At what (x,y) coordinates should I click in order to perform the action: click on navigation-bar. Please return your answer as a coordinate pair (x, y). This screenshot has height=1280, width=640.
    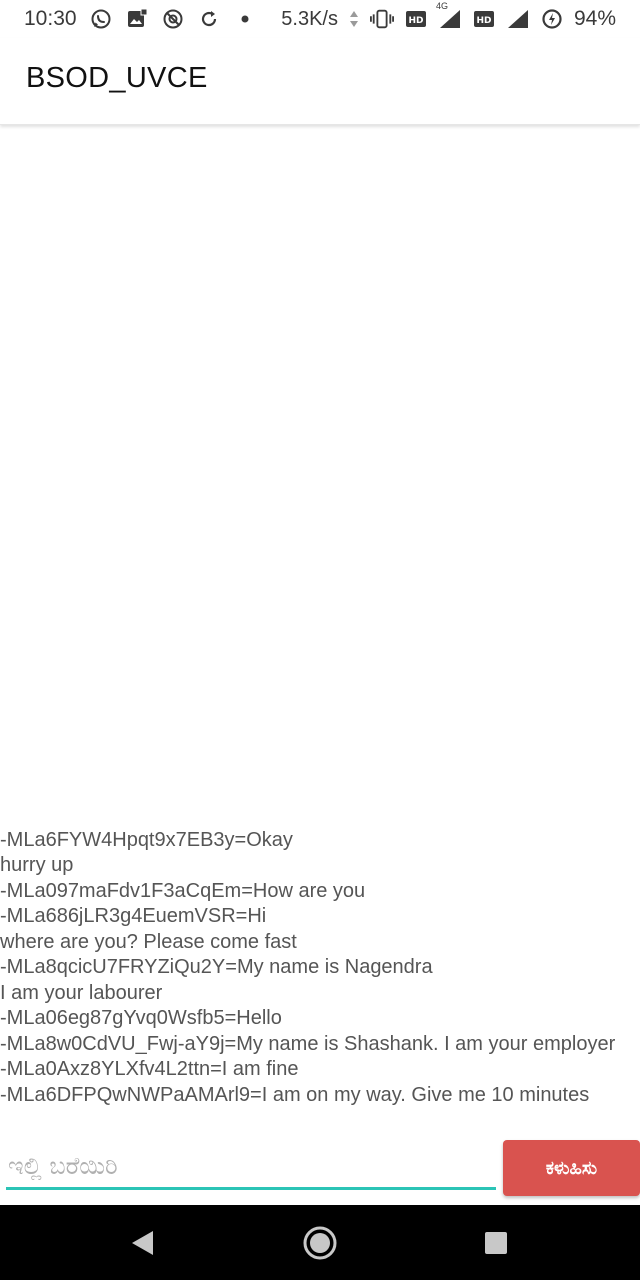
    Looking at the image, I should click on (320, 1242).